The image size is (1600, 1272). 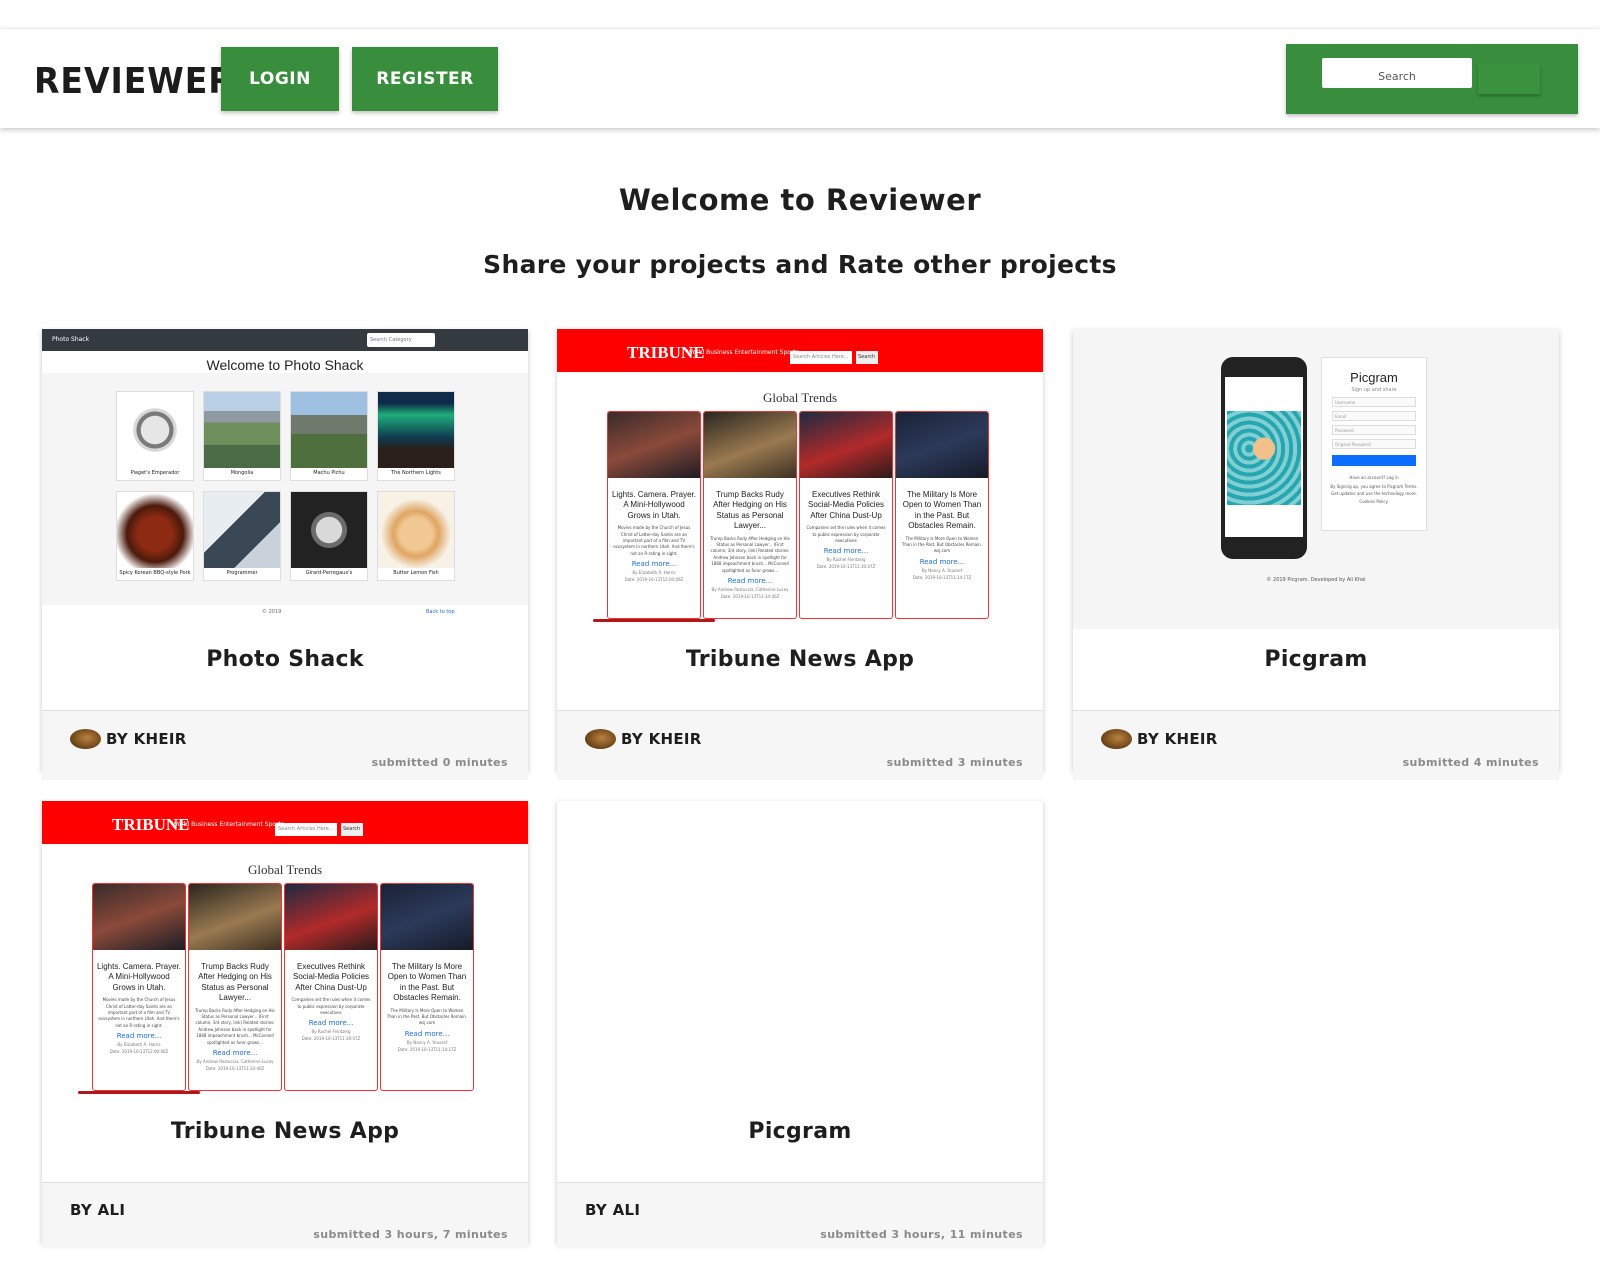 What do you see at coordinates (280, 79) in the screenshot?
I see `login-button: LOGIN` at bounding box center [280, 79].